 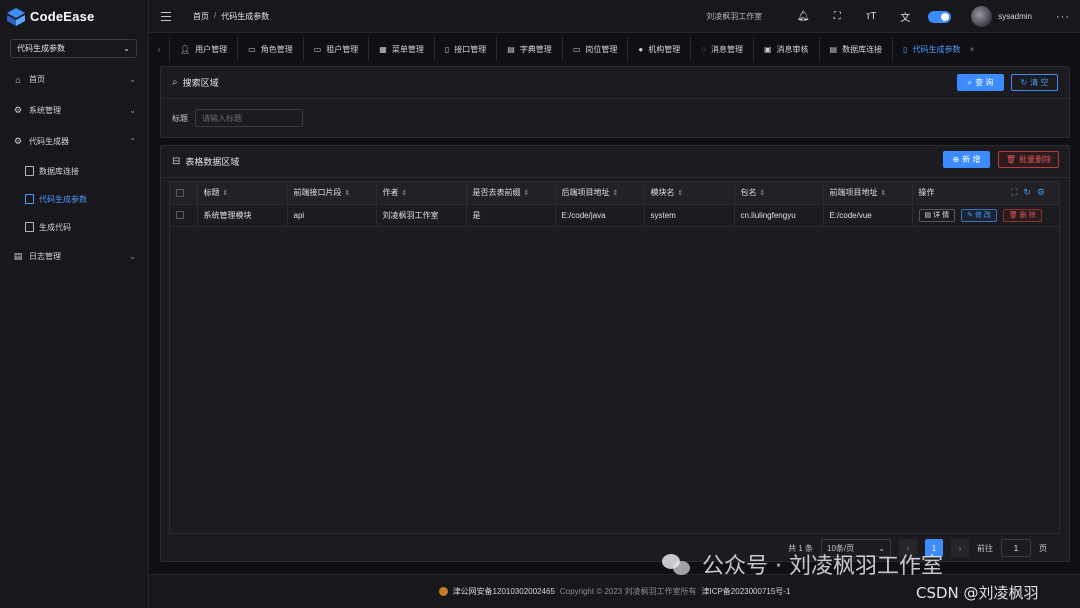 I want to click on column-header: 是否去表前缀 ⇕, so click(x=511, y=193).